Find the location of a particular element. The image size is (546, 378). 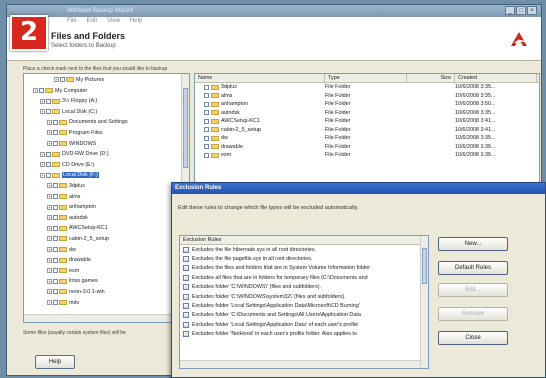

tree-item: + CD Drive (E:) is located at coordinates (59, 165).